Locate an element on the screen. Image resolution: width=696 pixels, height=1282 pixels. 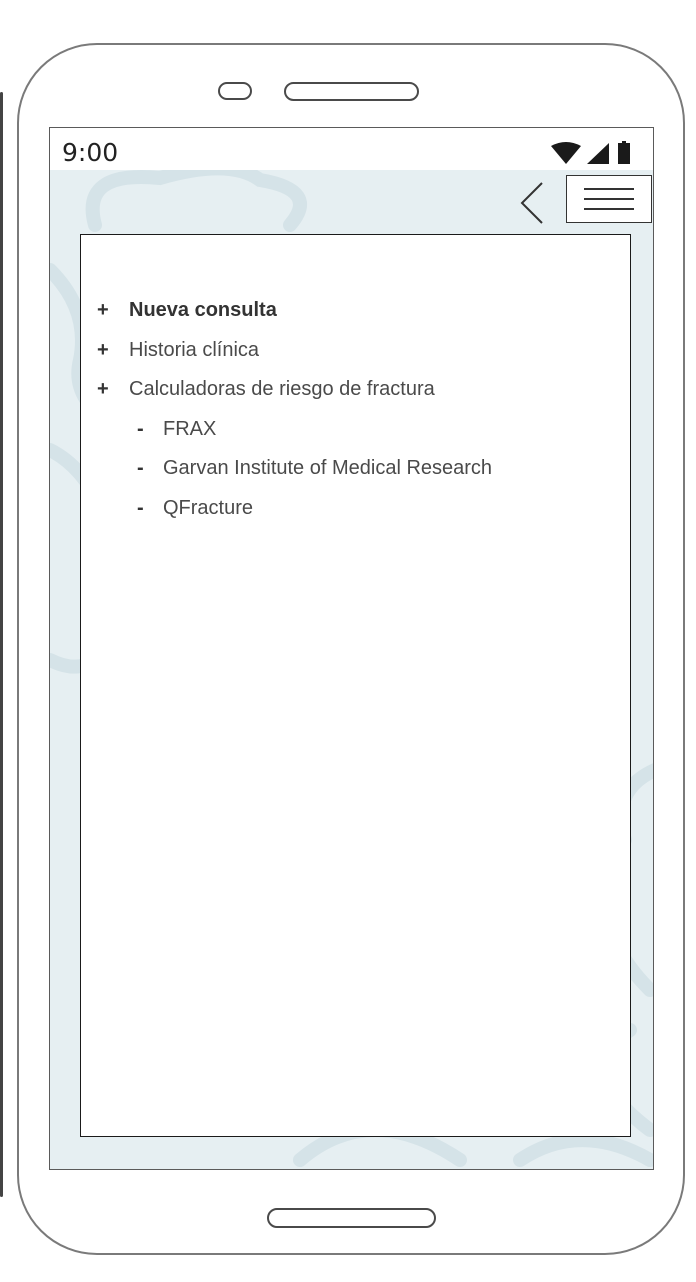
chevron-left-icon is located at coordinates (531, 203).